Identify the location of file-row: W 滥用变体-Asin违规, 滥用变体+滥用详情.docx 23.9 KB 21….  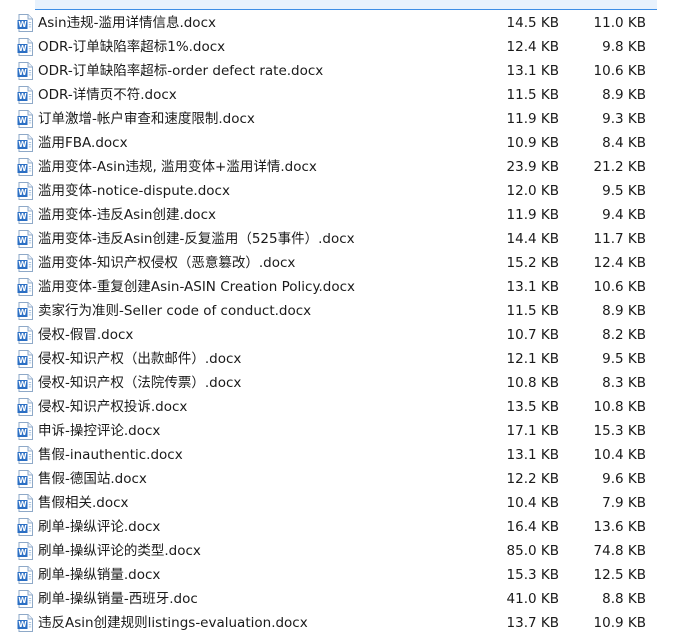
(341, 167).